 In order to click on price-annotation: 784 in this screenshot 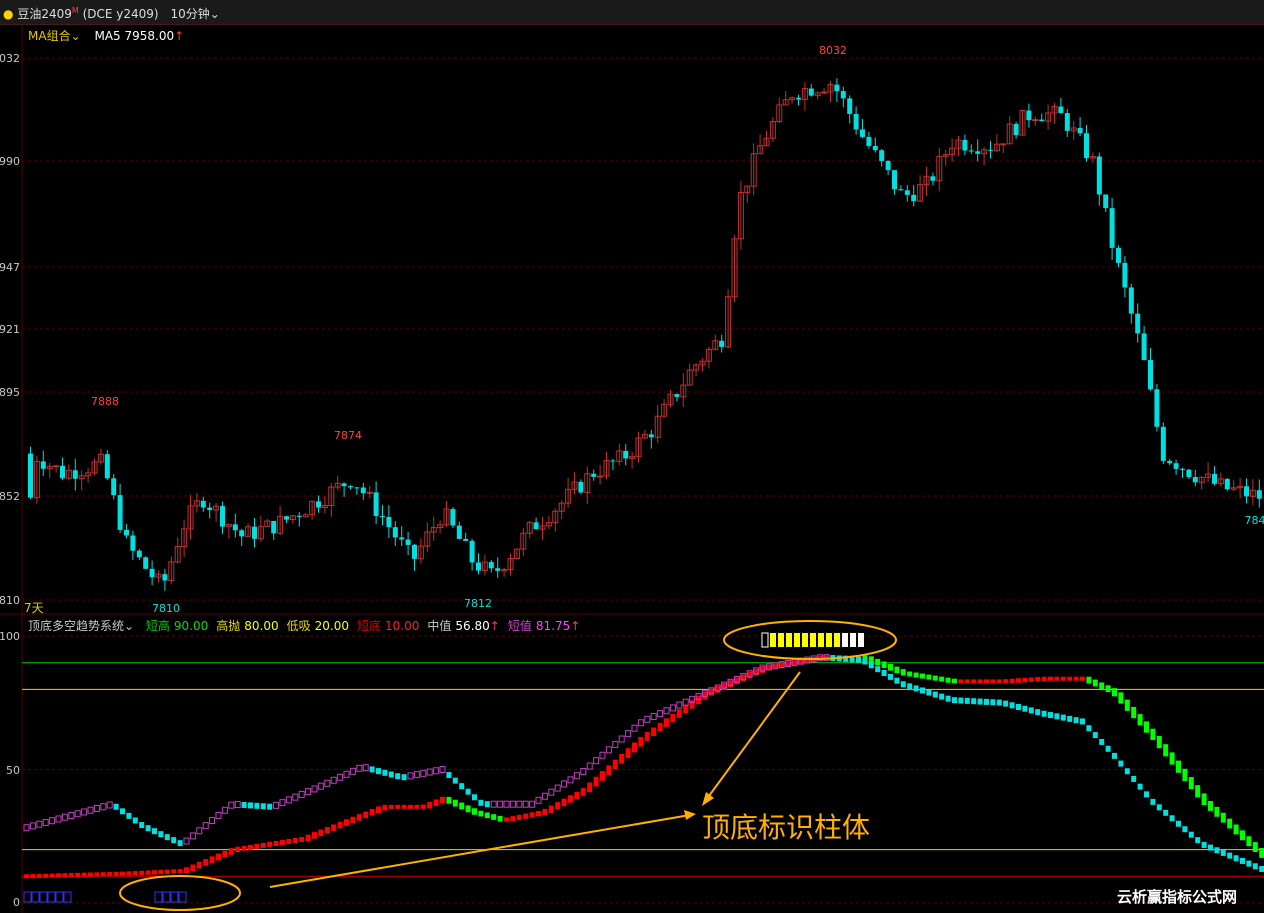, I will do `click(1254, 520)`.